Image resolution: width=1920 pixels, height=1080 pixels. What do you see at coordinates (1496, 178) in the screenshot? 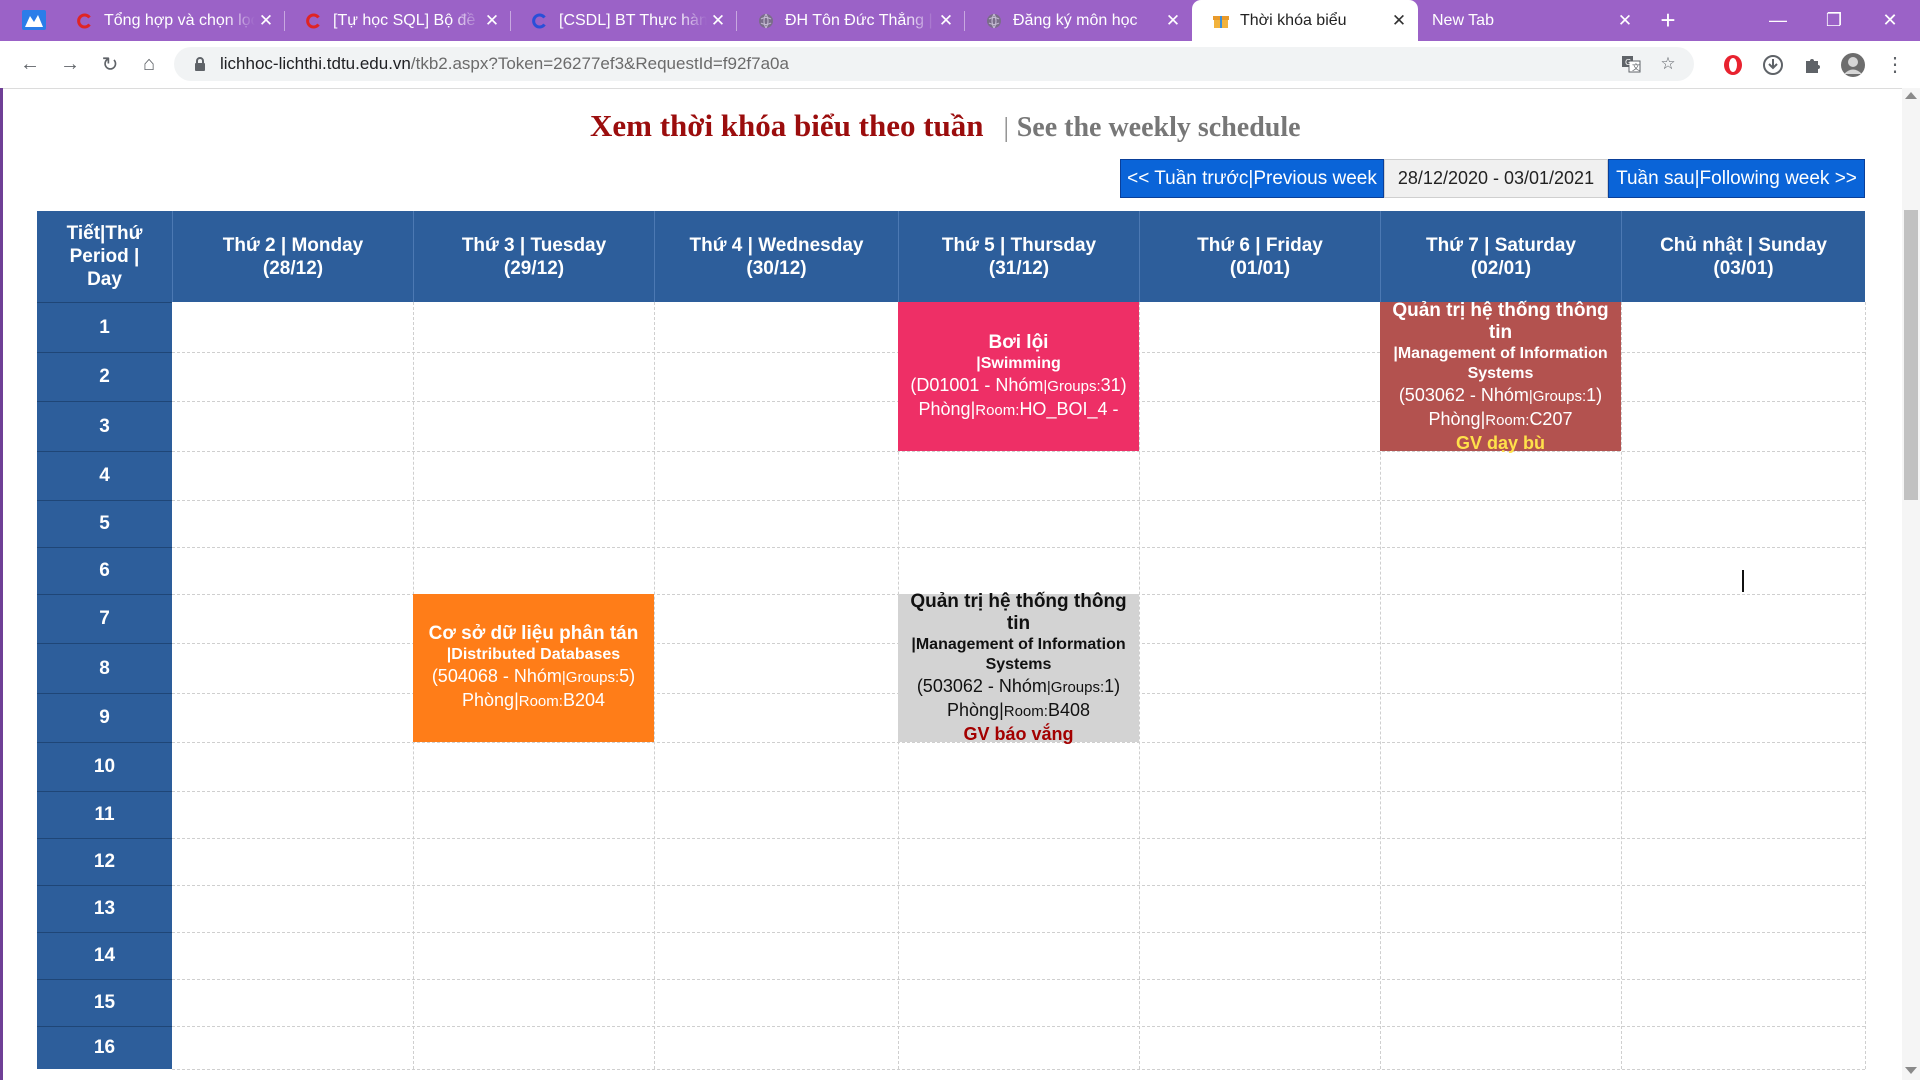
I see `week-range-field: 28/12/2020 - 03/01/2021` at bounding box center [1496, 178].